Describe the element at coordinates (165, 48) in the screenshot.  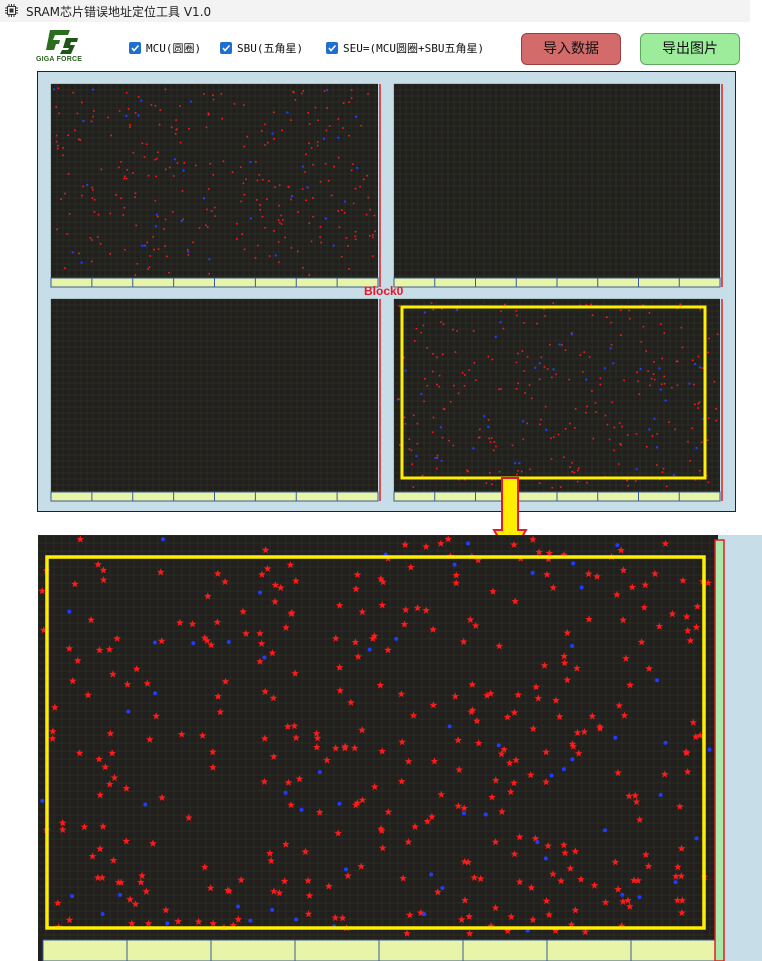
I see `mcu-checkbox: MCU(圆圈)` at that location.